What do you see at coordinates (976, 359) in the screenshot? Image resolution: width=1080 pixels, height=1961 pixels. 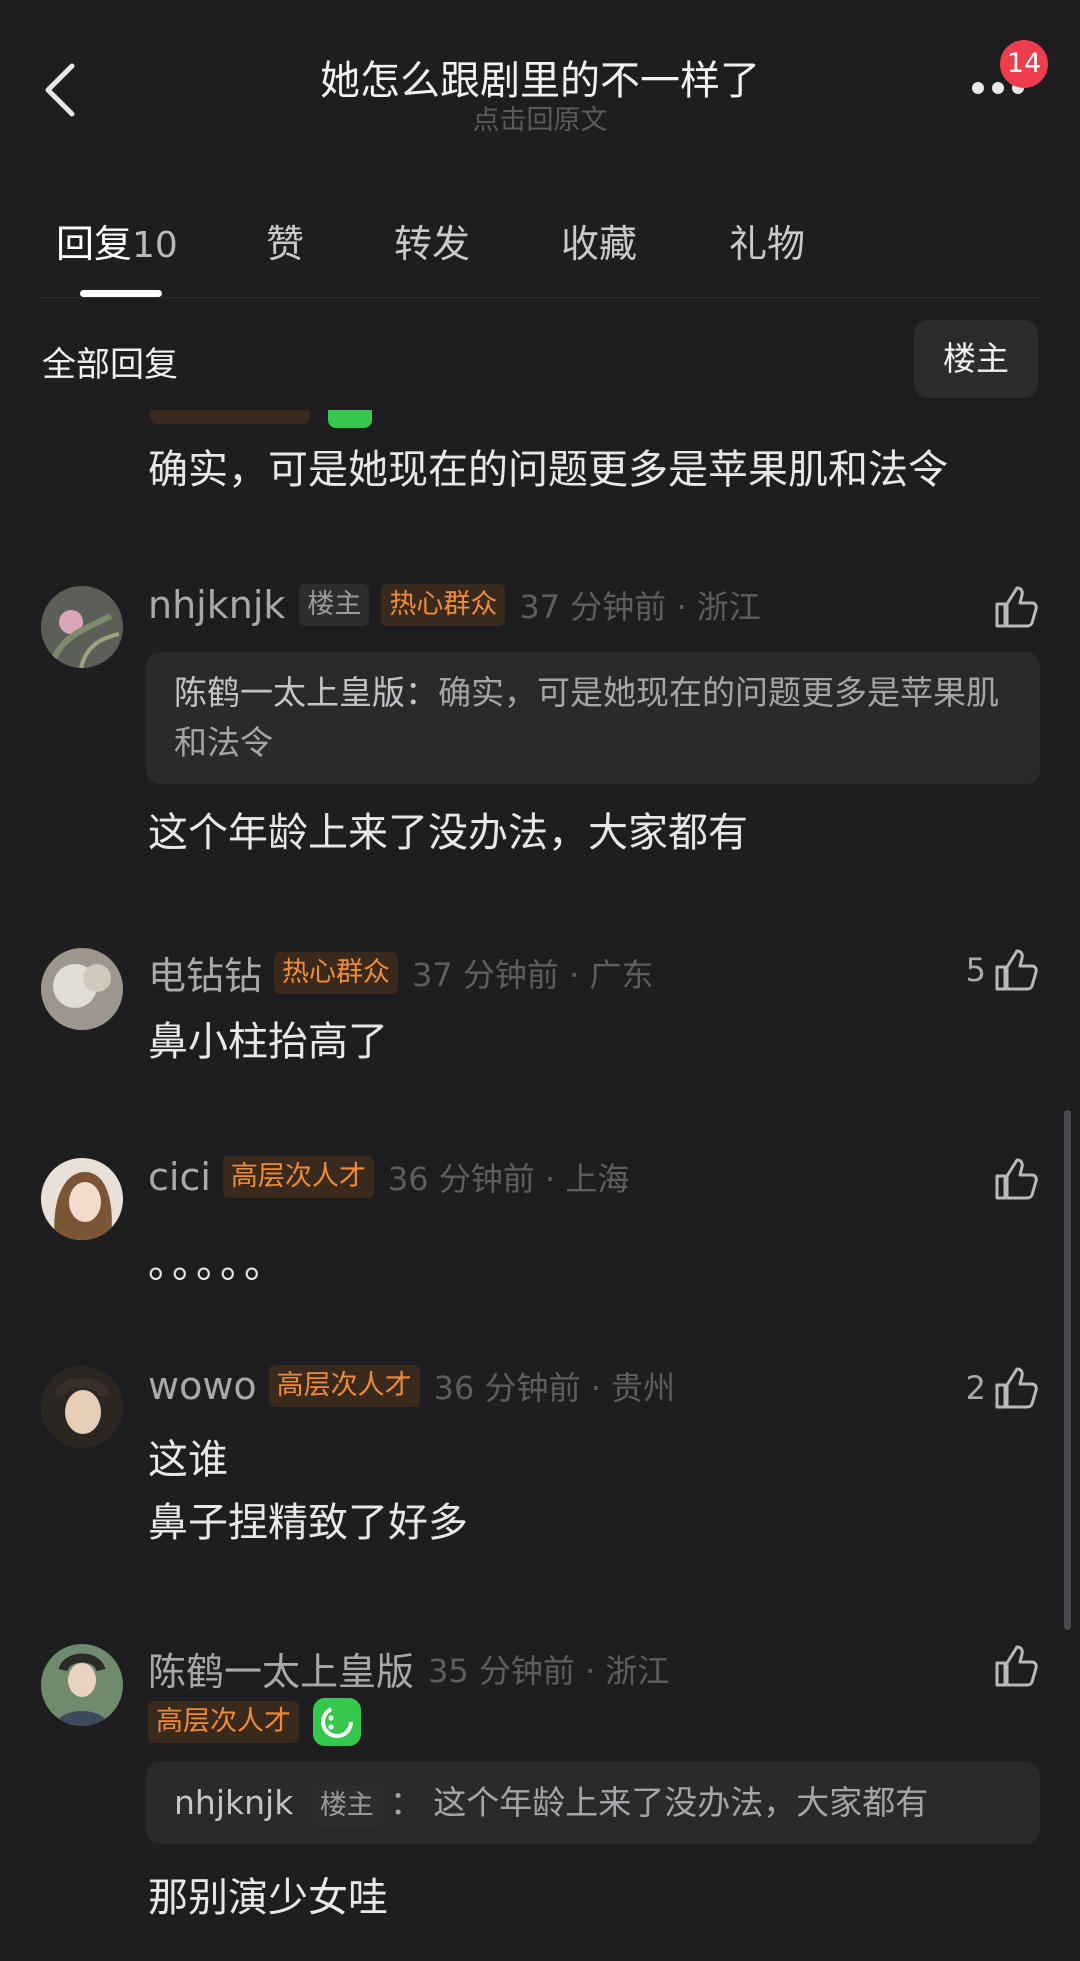 I see `op-filter-button: 楼主` at bounding box center [976, 359].